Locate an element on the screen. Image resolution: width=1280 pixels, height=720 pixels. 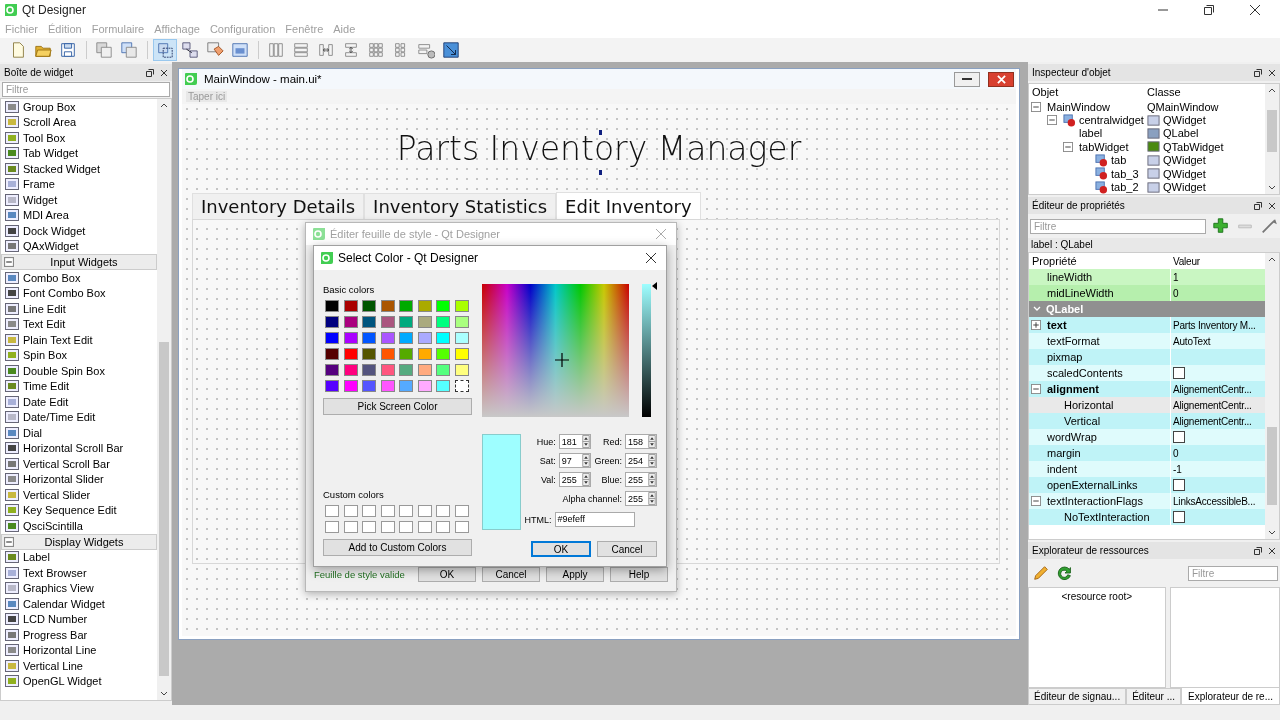
widget-item: Horizontal Scroll Bar is located at coordinates (73, 448).